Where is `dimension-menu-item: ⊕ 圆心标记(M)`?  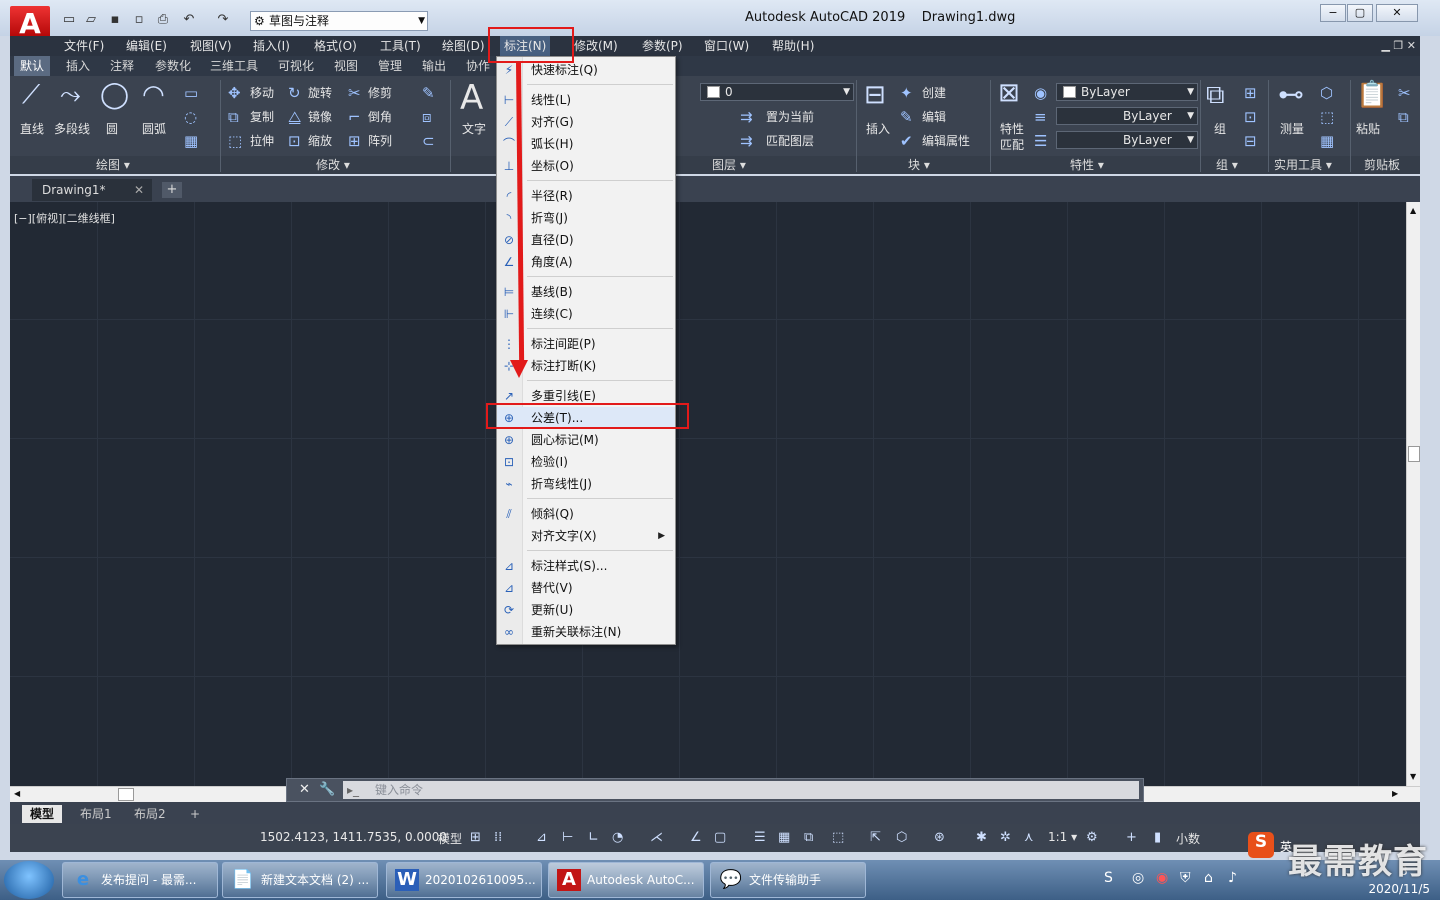
dimension-menu-item: ⊕ 圆心标记(M) is located at coordinates (586, 440).